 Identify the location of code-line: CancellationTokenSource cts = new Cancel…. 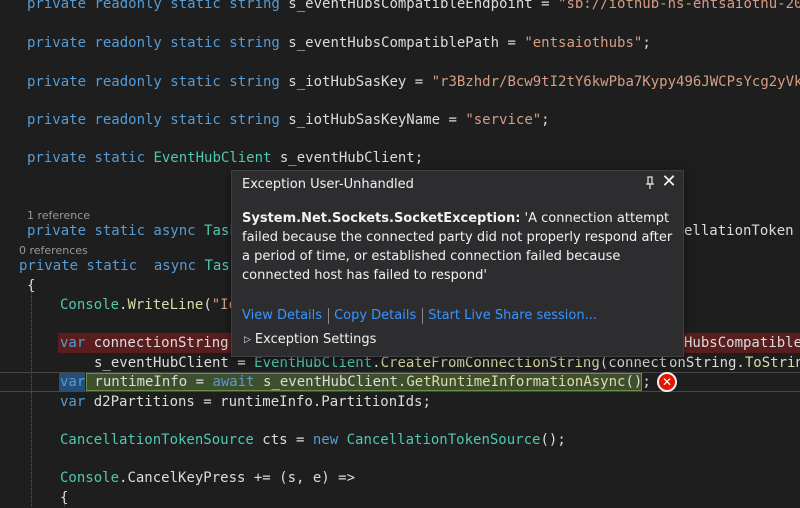
(313, 440).